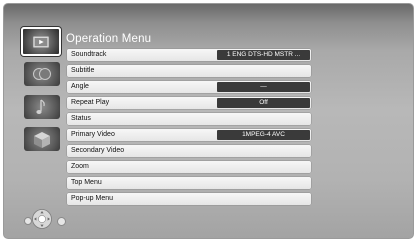 The width and height of the screenshot is (417, 242). I want to click on menu-item-value: 1MPEG-4 AVC, so click(263, 135).